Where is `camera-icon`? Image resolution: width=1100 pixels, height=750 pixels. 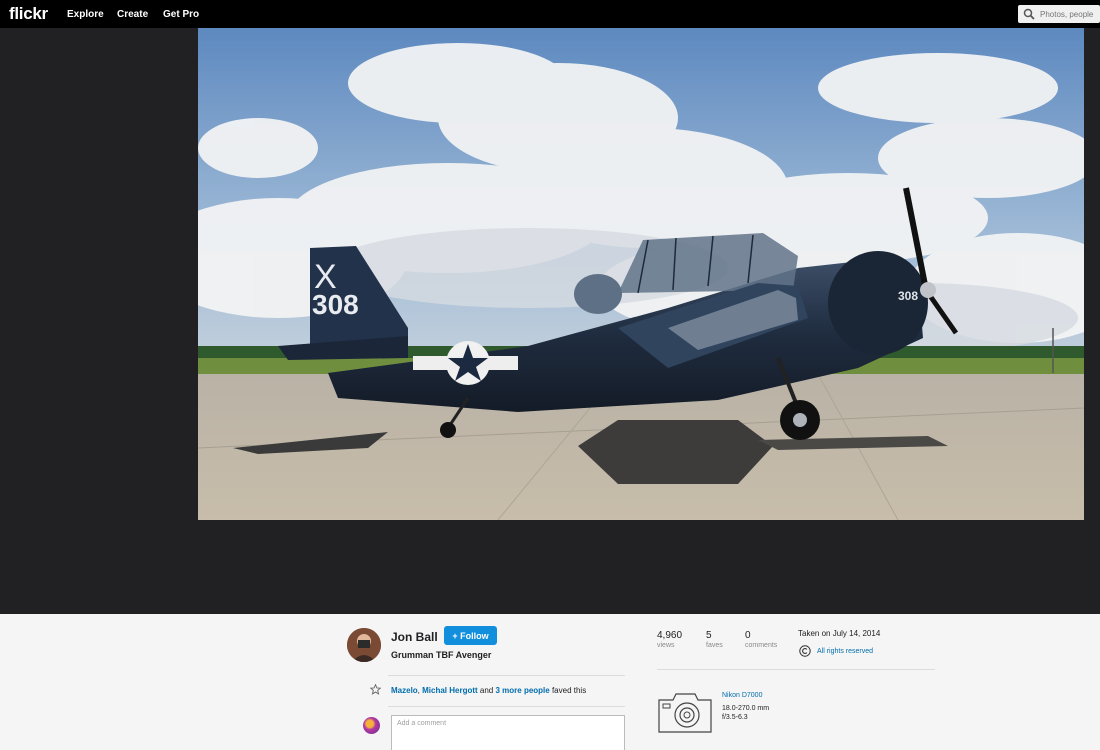 camera-icon is located at coordinates (685, 711).